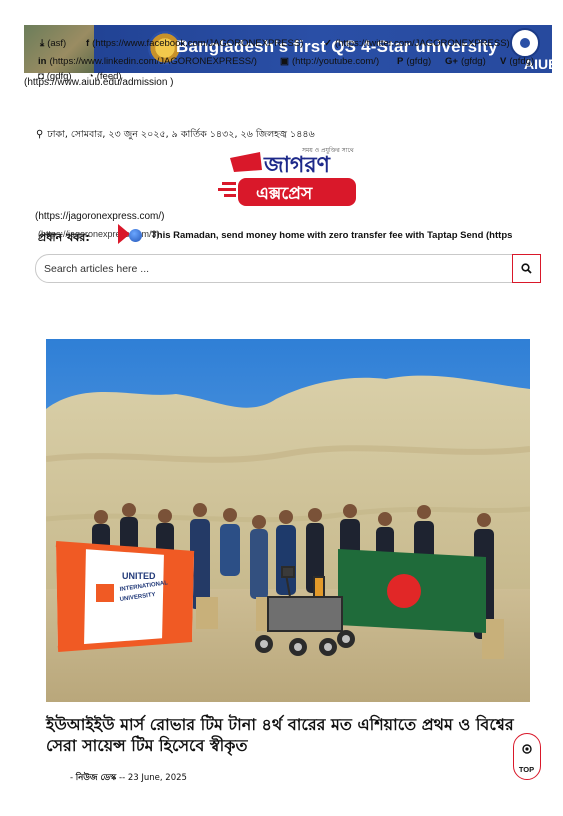  Describe the element at coordinates (297, 165) in the screenshot. I see `logo-word1: জাগরণ` at that location.